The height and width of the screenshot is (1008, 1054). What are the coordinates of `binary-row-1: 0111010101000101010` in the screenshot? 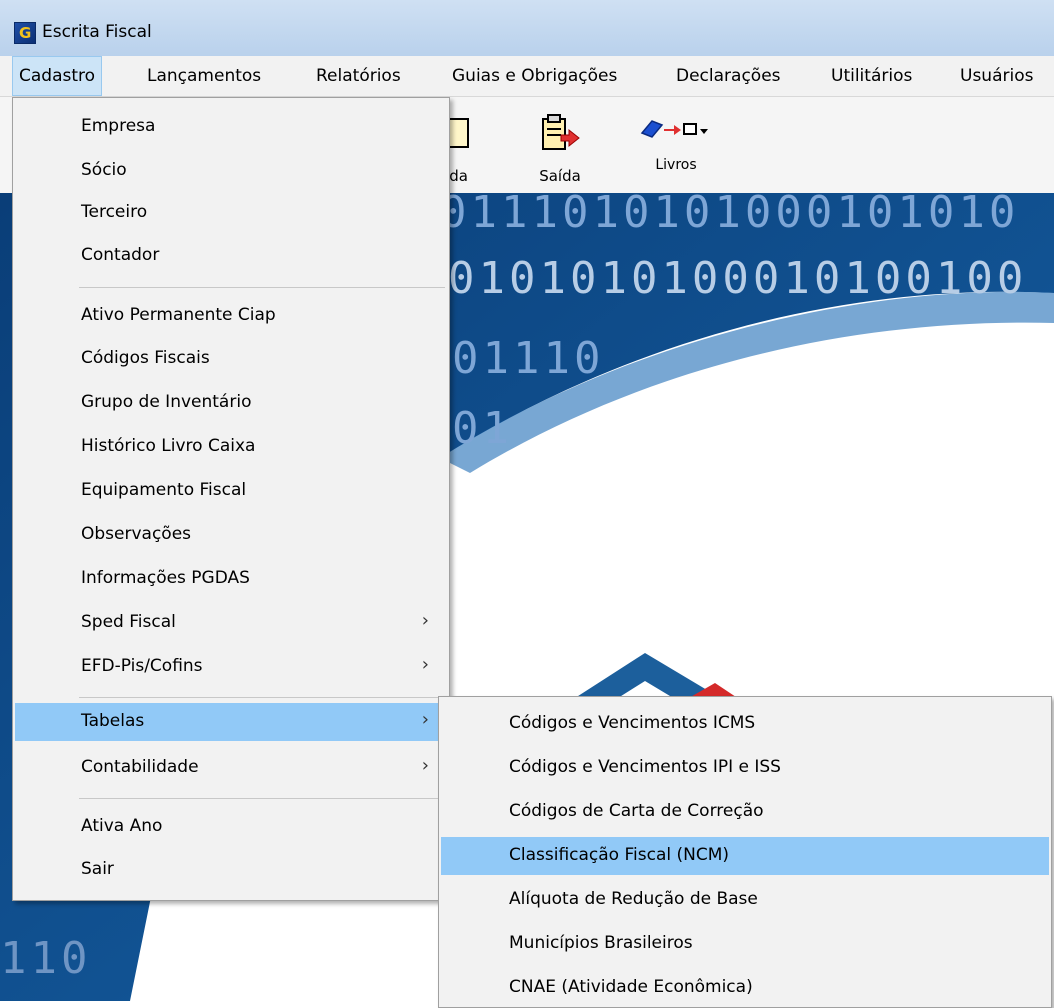 It's located at (730, 212).